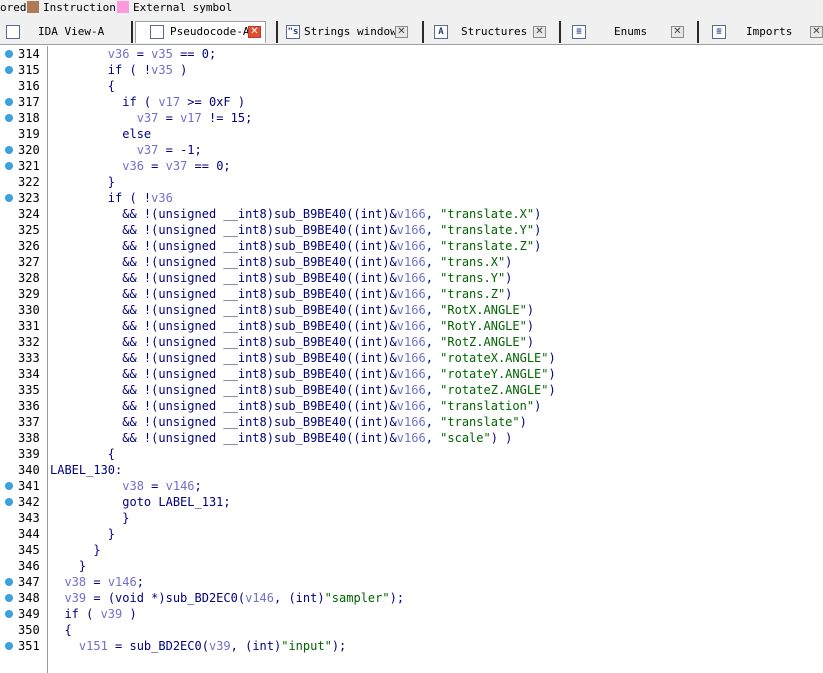 Image resolution: width=823 pixels, height=673 pixels. What do you see at coordinates (411, 166) in the screenshot?
I see `code-line: 321 v36 = v37 == 0;` at bounding box center [411, 166].